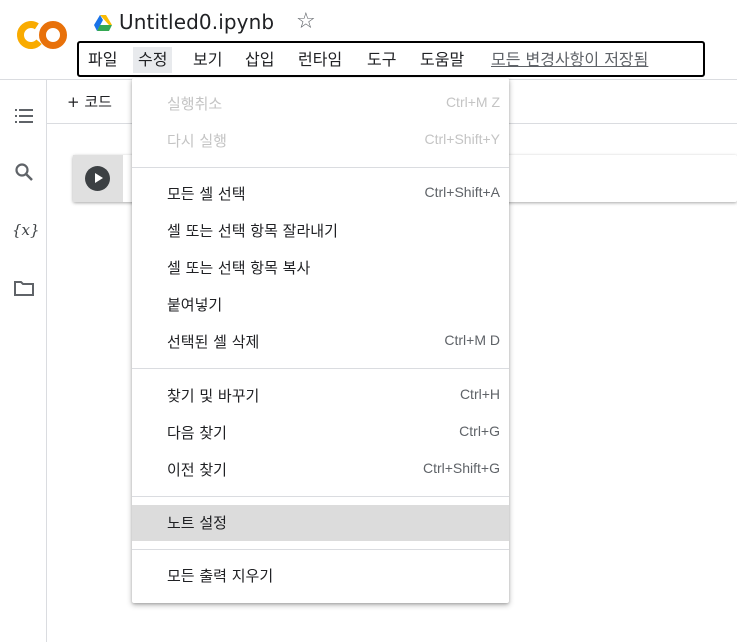 The image size is (737, 642). Describe the element at coordinates (196, 22) in the screenshot. I see `notebook-title: Untitled0.ipynb` at that location.